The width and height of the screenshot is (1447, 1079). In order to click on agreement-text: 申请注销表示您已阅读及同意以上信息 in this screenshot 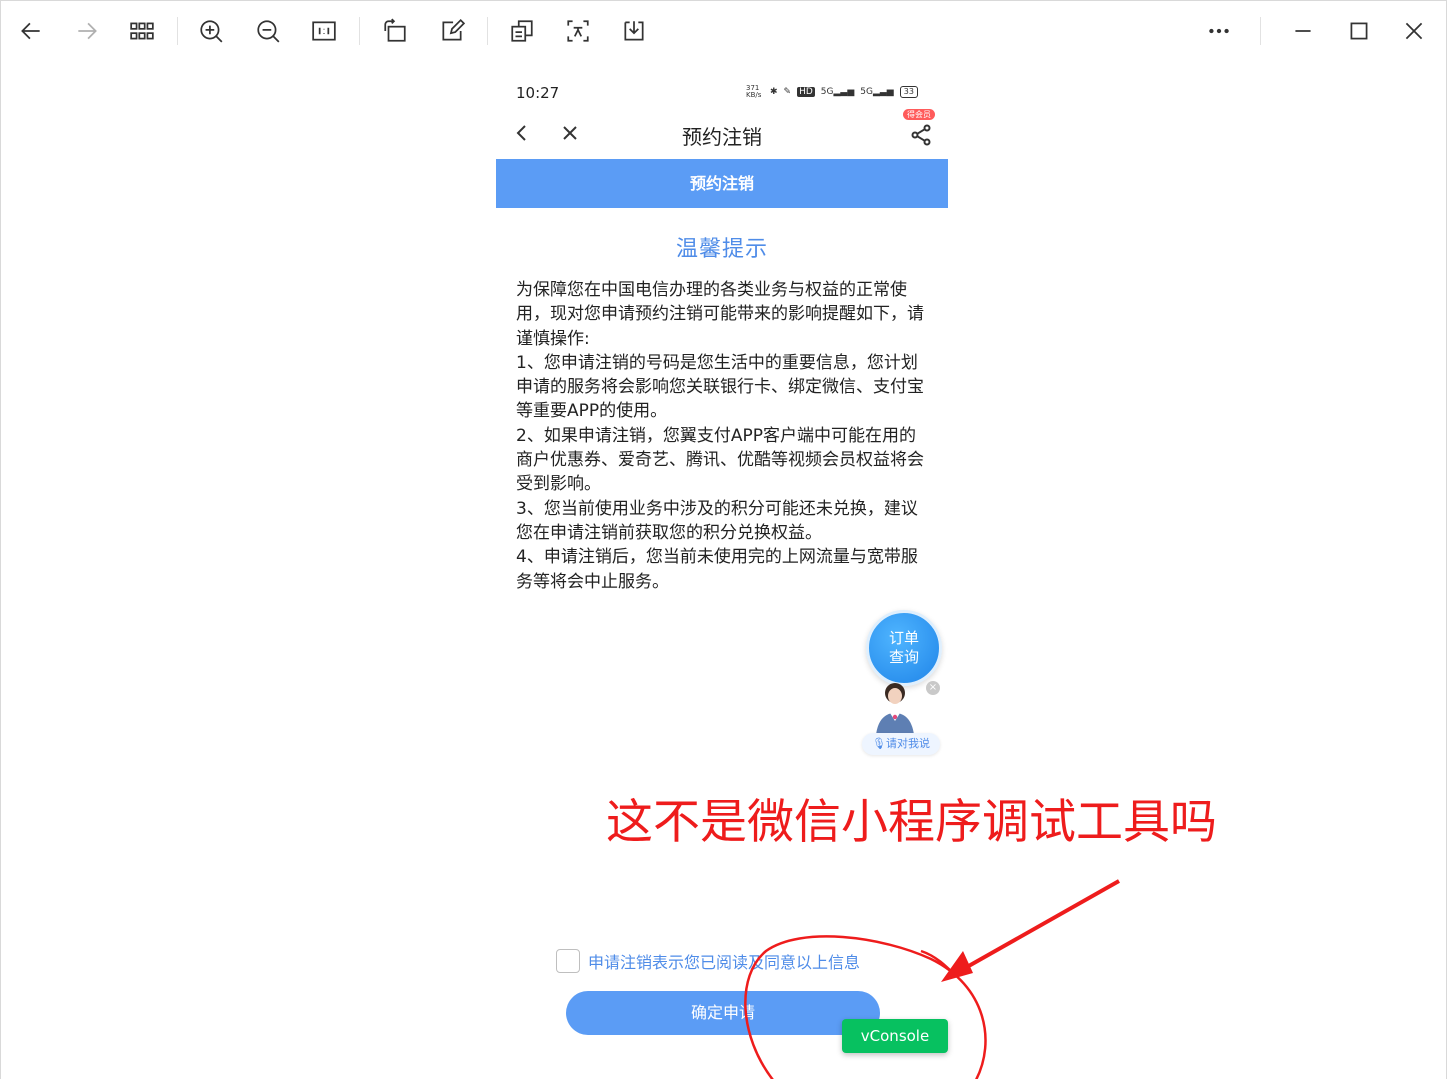, I will do `click(724, 962)`.